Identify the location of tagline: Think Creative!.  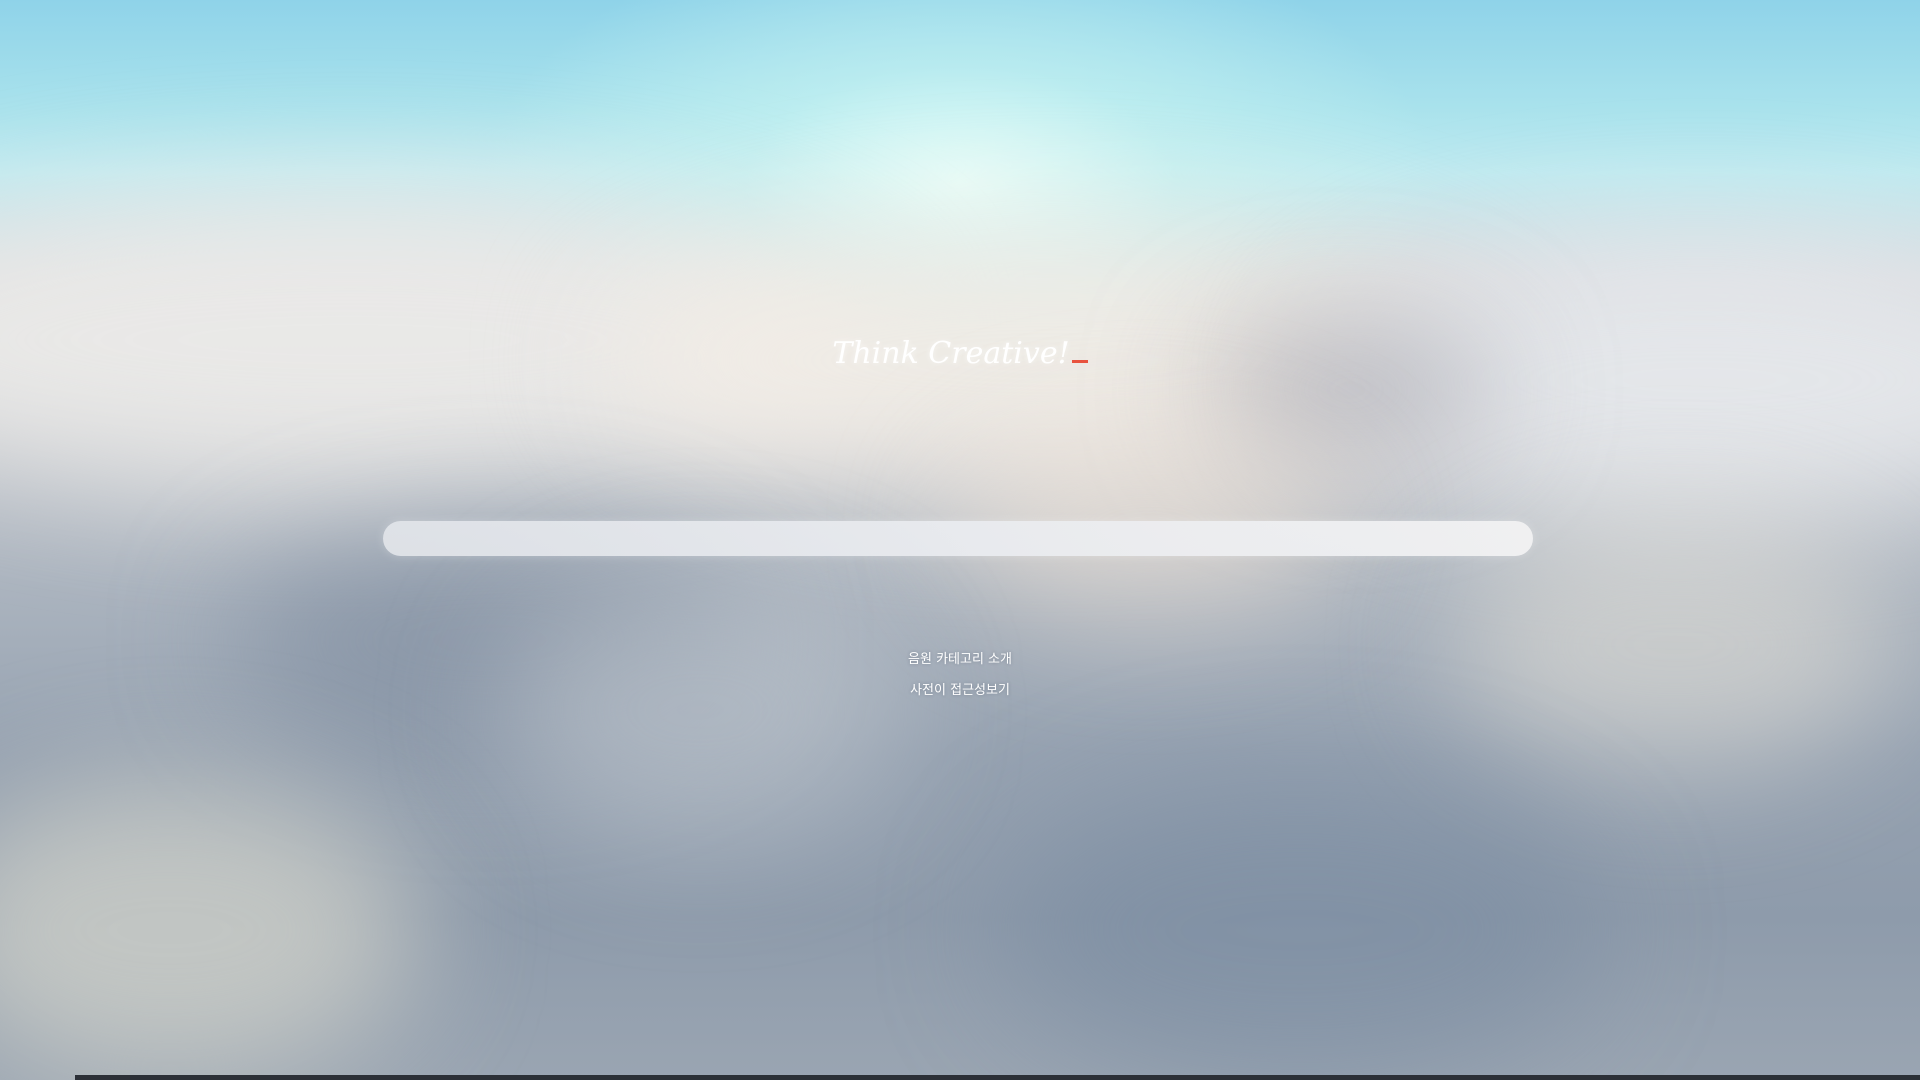
(960, 353).